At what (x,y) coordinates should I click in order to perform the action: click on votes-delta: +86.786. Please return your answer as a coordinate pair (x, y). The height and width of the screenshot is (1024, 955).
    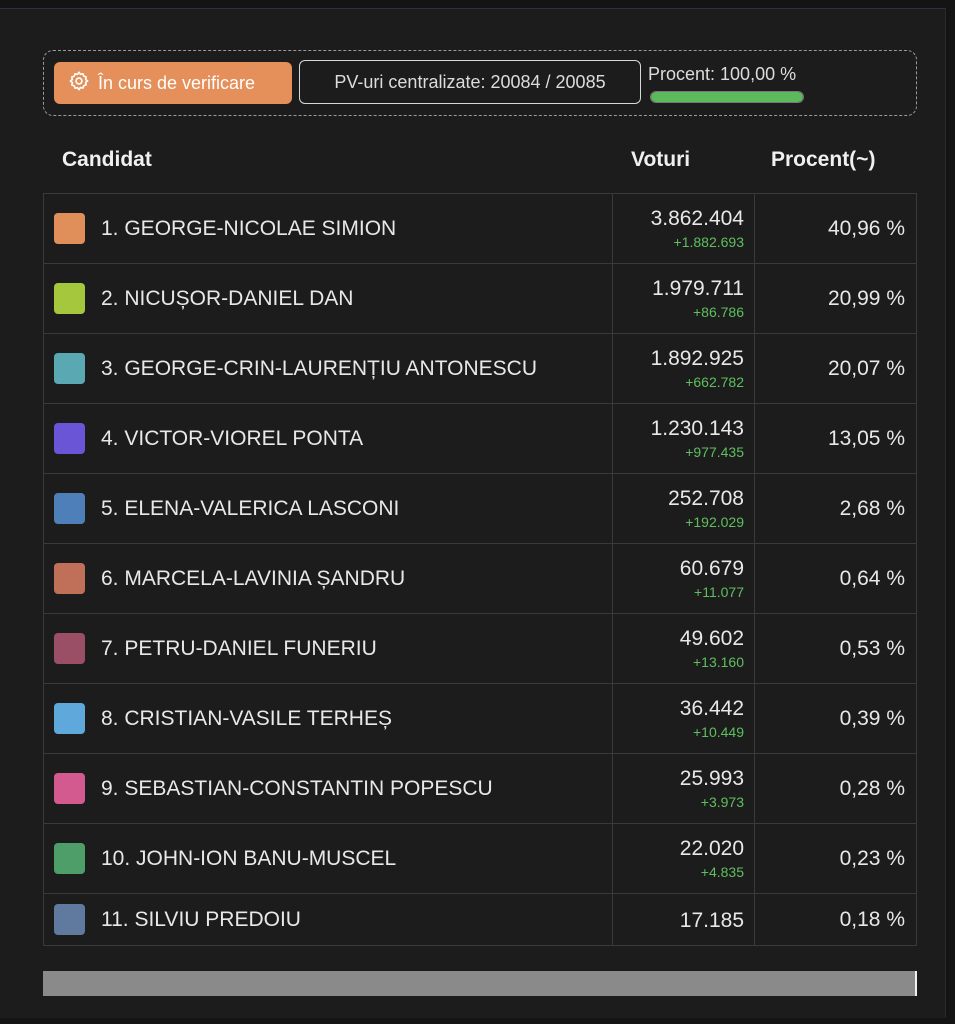
    Looking at the image, I should click on (718, 312).